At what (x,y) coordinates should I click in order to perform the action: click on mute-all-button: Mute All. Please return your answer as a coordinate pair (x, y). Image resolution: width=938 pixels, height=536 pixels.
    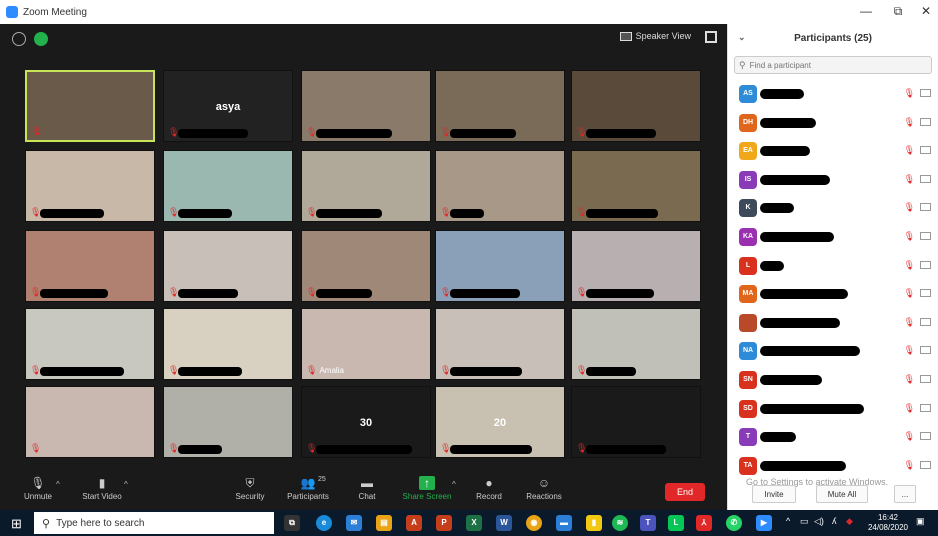
    Looking at the image, I should click on (842, 494).